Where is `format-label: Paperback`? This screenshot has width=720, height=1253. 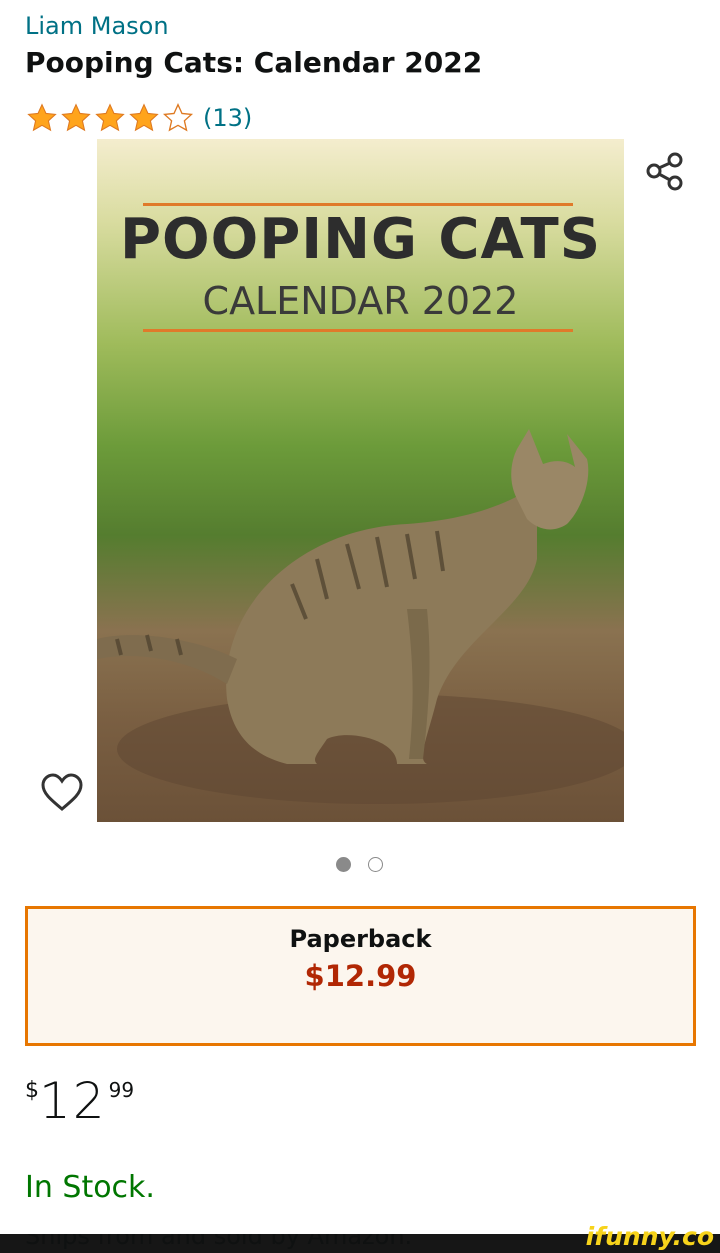
format-label: Paperback is located at coordinates (360, 939).